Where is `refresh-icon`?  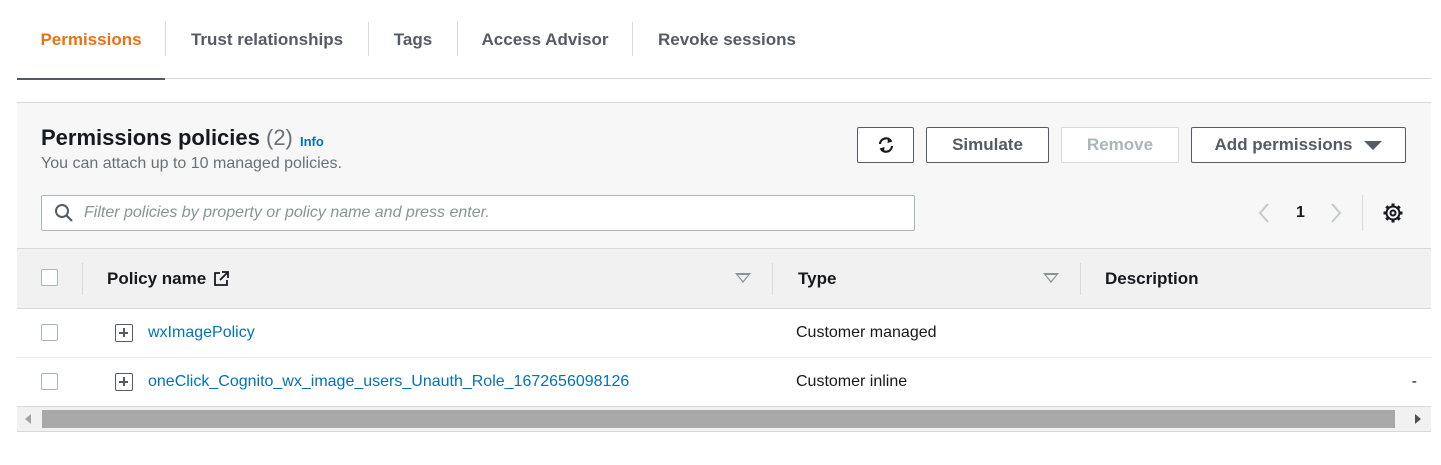 refresh-icon is located at coordinates (885, 145).